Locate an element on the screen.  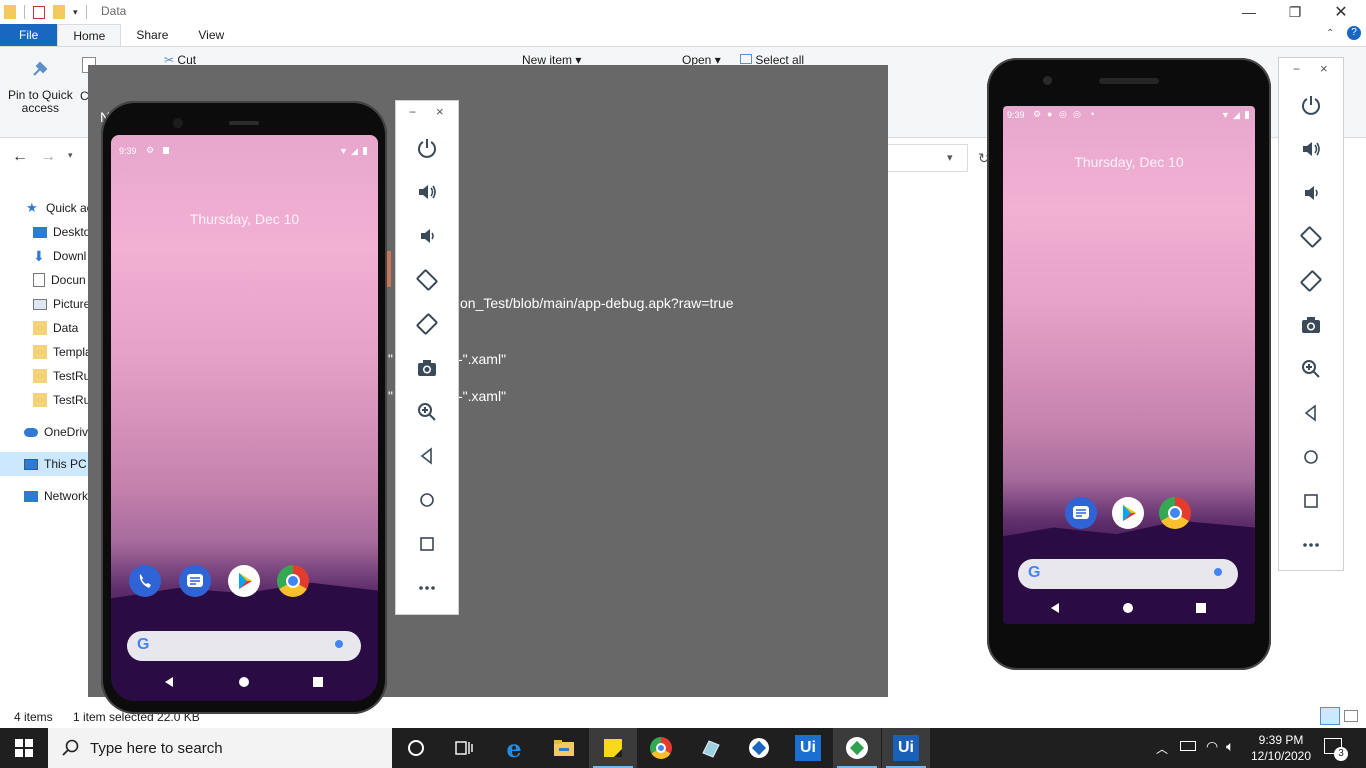
nav-testrun-1: TestRu is located at coordinates (45, 376).